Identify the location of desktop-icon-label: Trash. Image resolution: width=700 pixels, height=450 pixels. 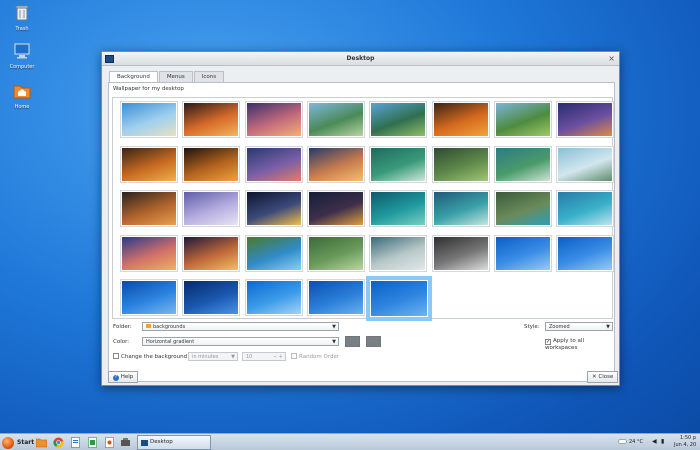
(22, 29).